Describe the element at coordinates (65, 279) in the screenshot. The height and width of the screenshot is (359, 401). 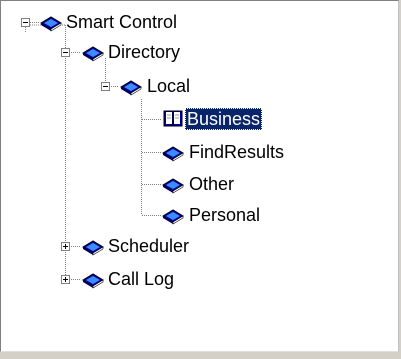
I see `expander-call-log` at that location.